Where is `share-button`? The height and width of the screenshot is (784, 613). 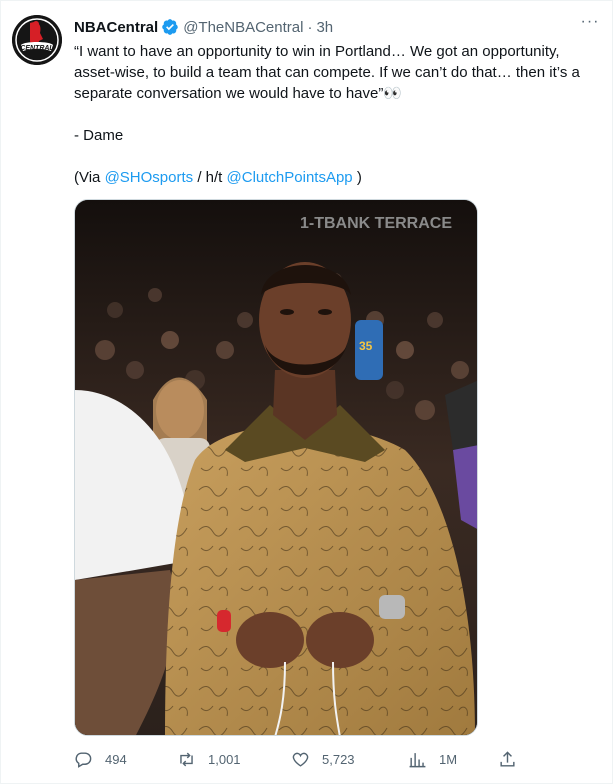 share-button is located at coordinates (513, 759).